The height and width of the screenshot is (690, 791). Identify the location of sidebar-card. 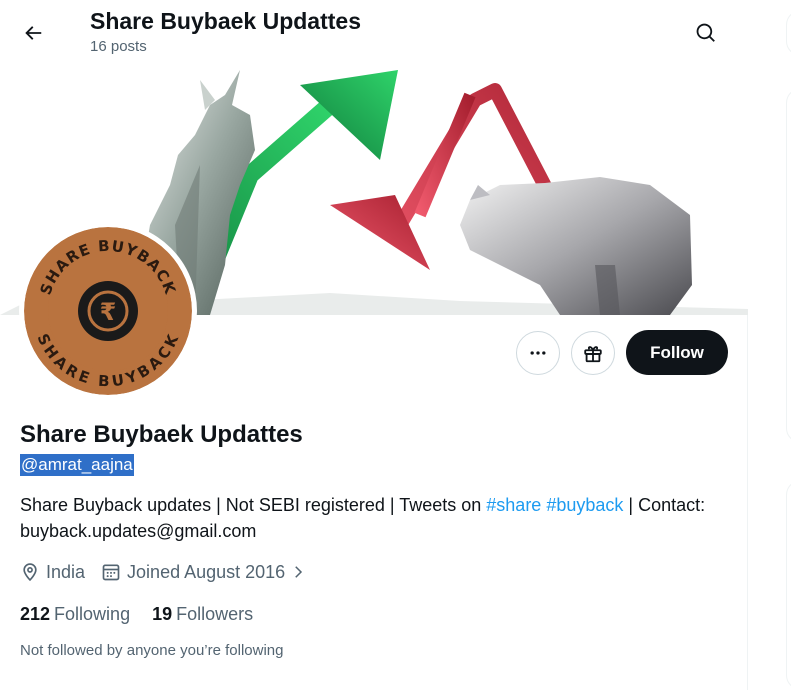
(788, 265).